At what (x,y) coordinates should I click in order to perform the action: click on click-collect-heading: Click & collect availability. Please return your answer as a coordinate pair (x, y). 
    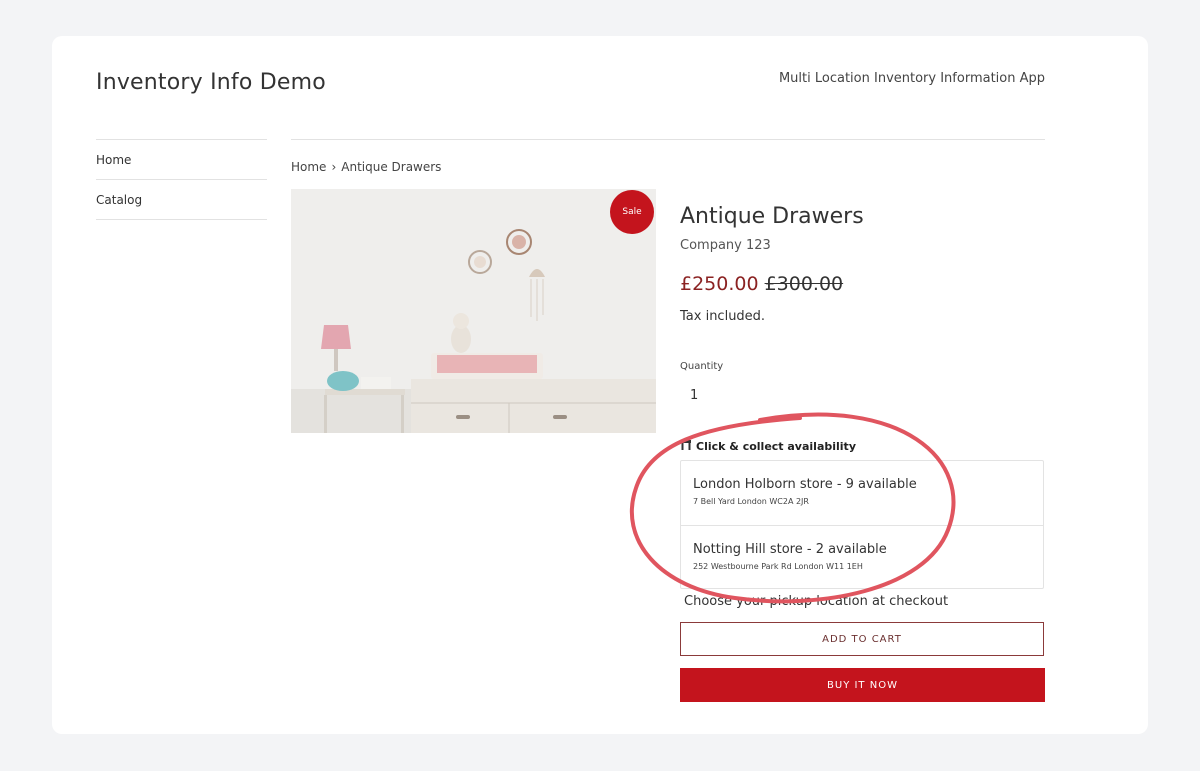
    Looking at the image, I should click on (768, 446).